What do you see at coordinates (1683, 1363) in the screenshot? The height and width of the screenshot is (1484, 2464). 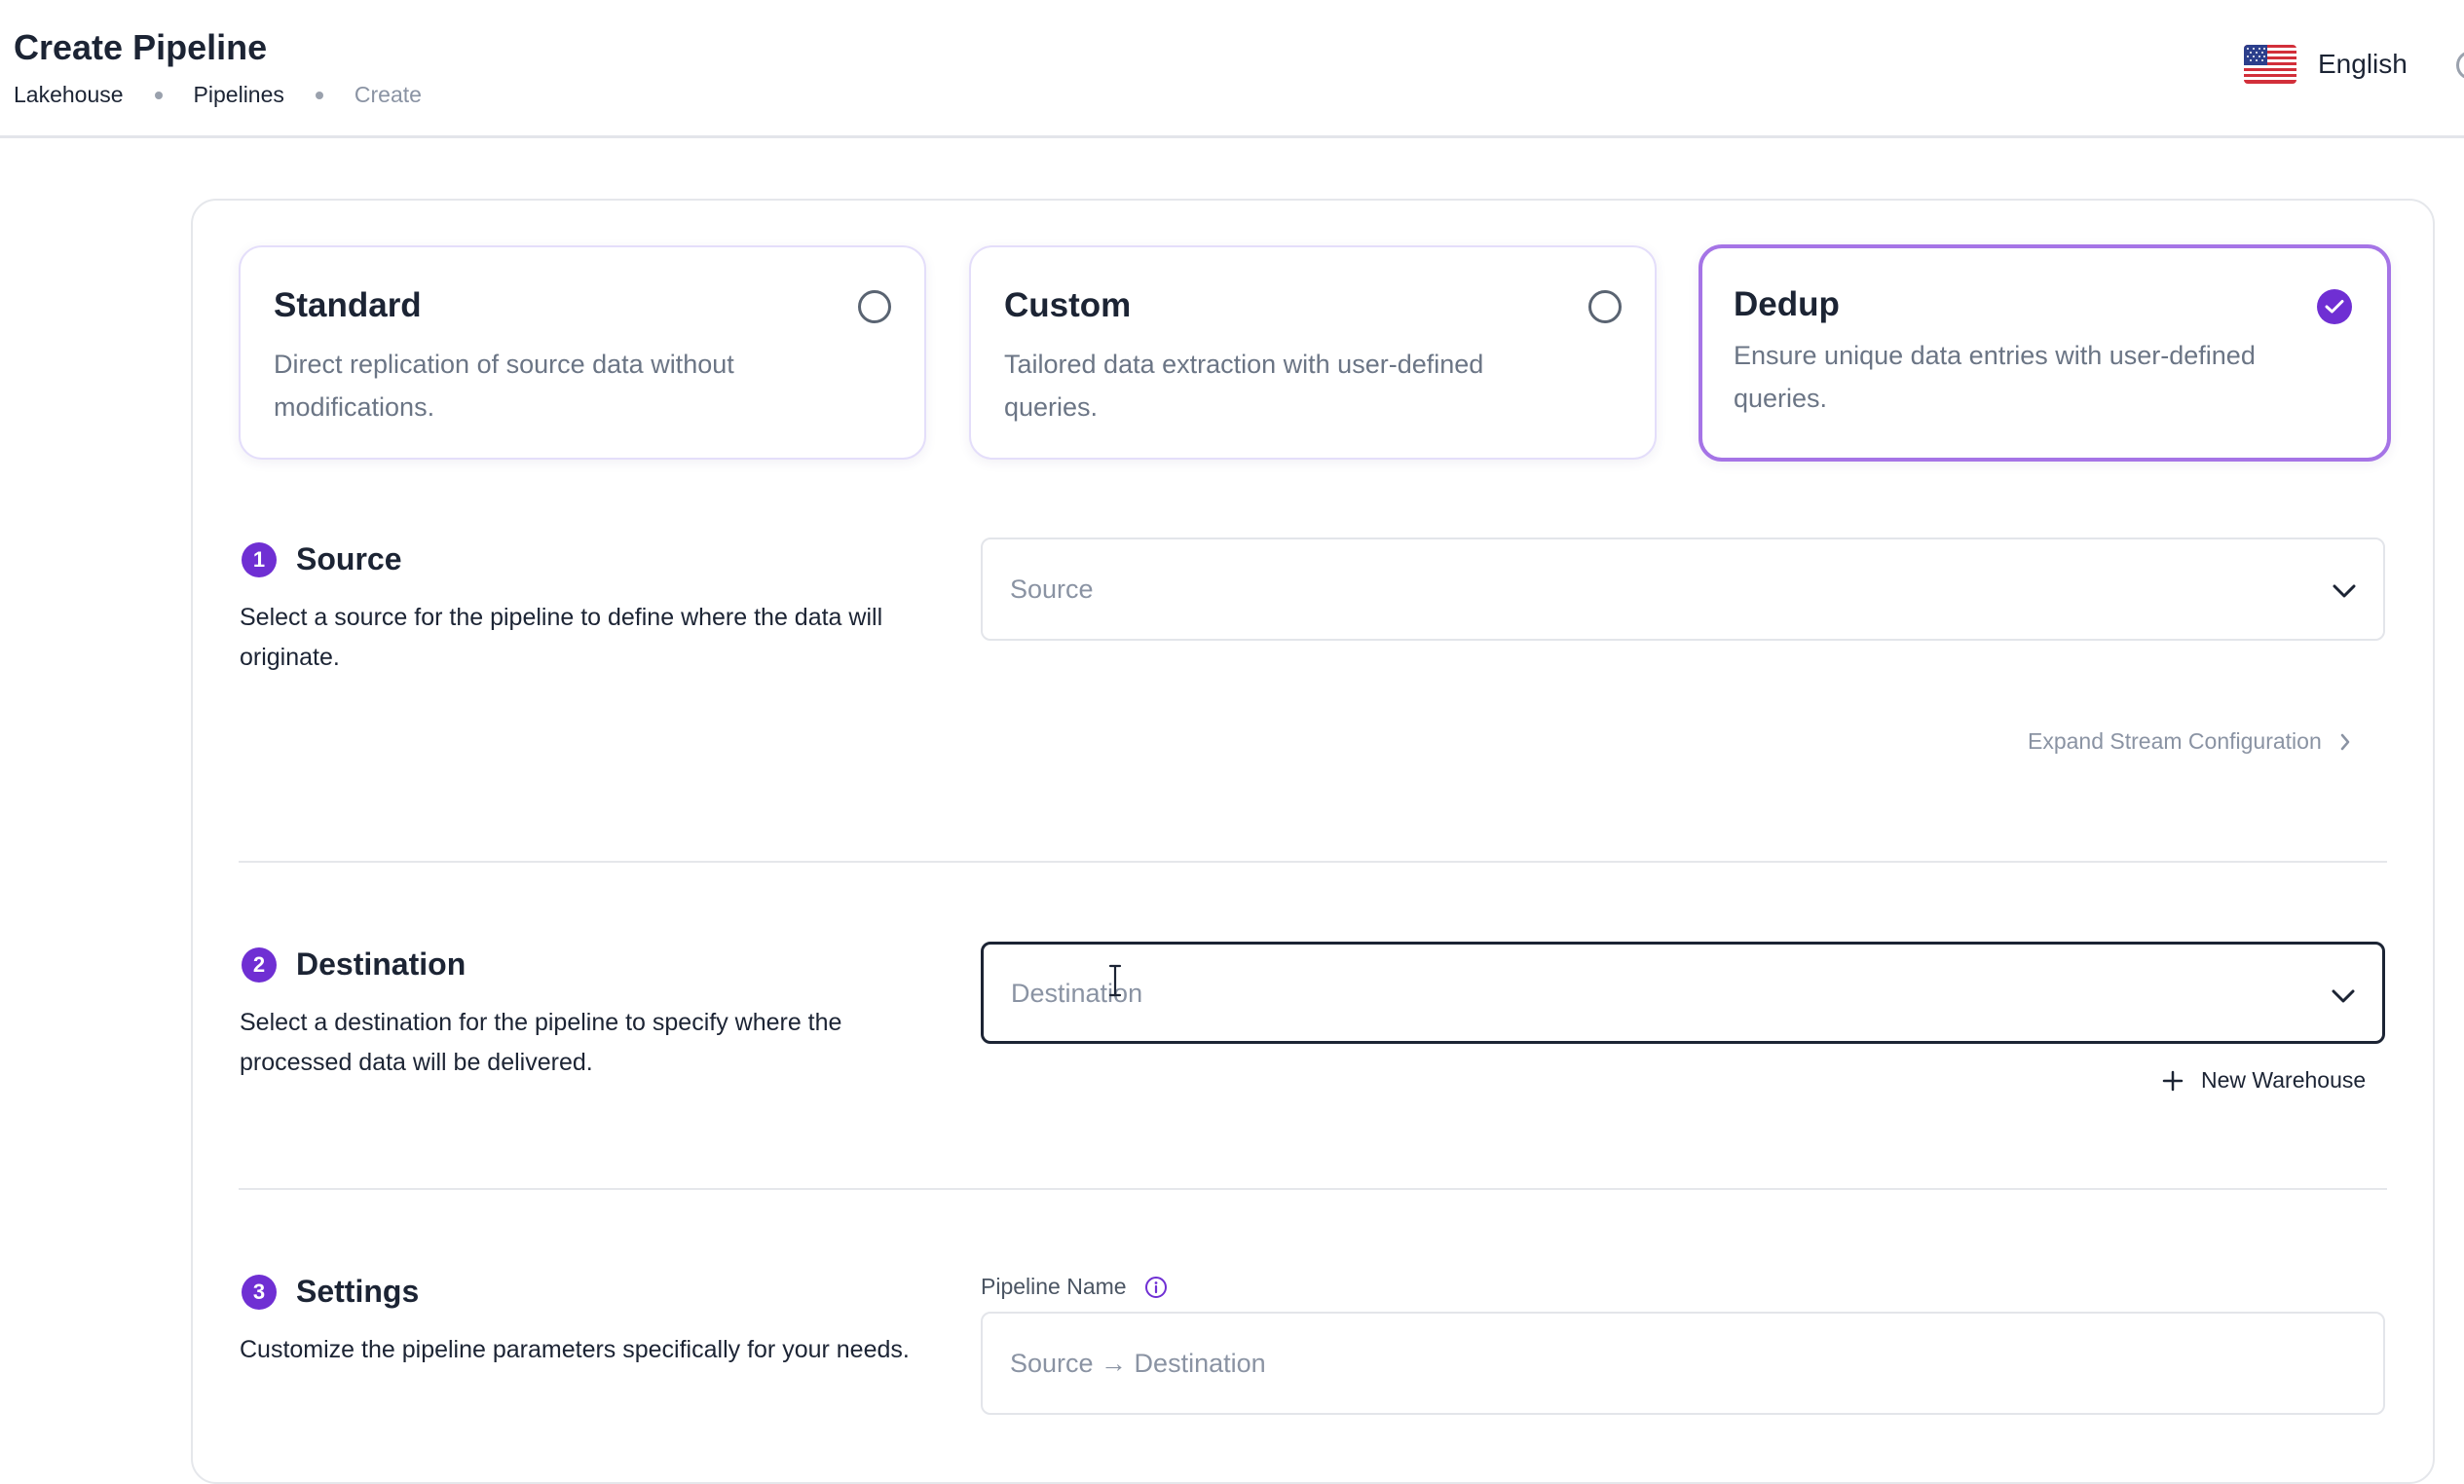 I see `pipeline-name-input: Source → Destination` at bounding box center [1683, 1363].